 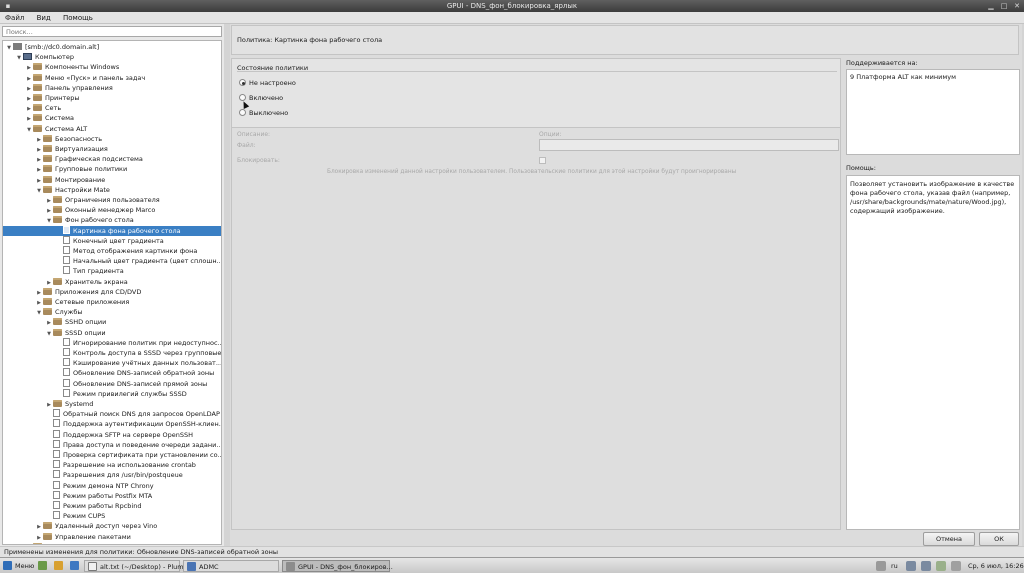 What do you see at coordinates (8, 6) in the screenshot?
I see `window-menu-icon: ▪` at bounding box center [8, 6].